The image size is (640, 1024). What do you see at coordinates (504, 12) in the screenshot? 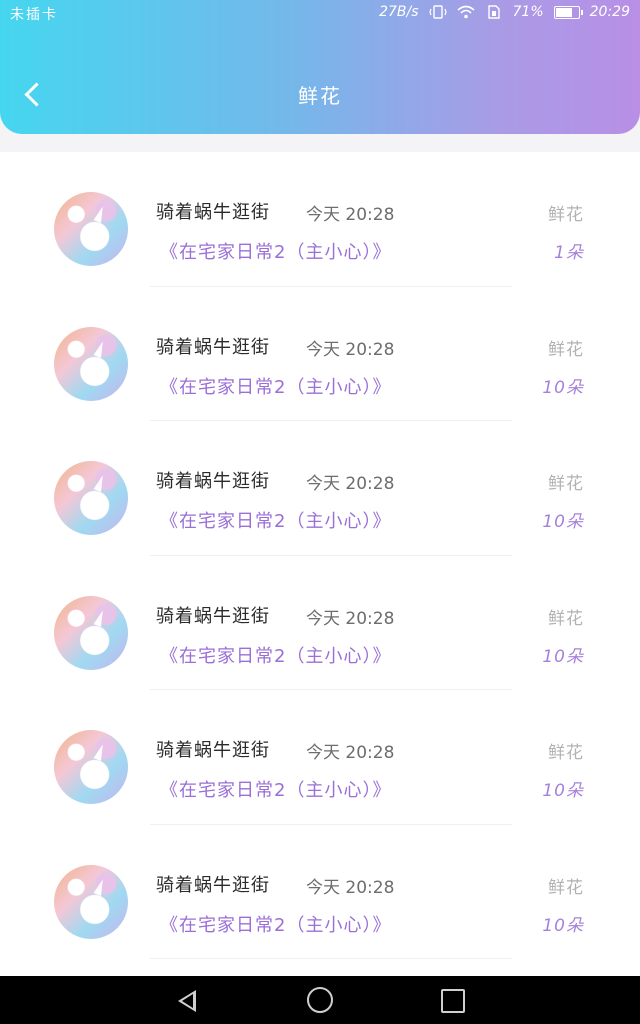
I see `status-right: 27B/s 71% 20:29` at bounding box center [504, 12].